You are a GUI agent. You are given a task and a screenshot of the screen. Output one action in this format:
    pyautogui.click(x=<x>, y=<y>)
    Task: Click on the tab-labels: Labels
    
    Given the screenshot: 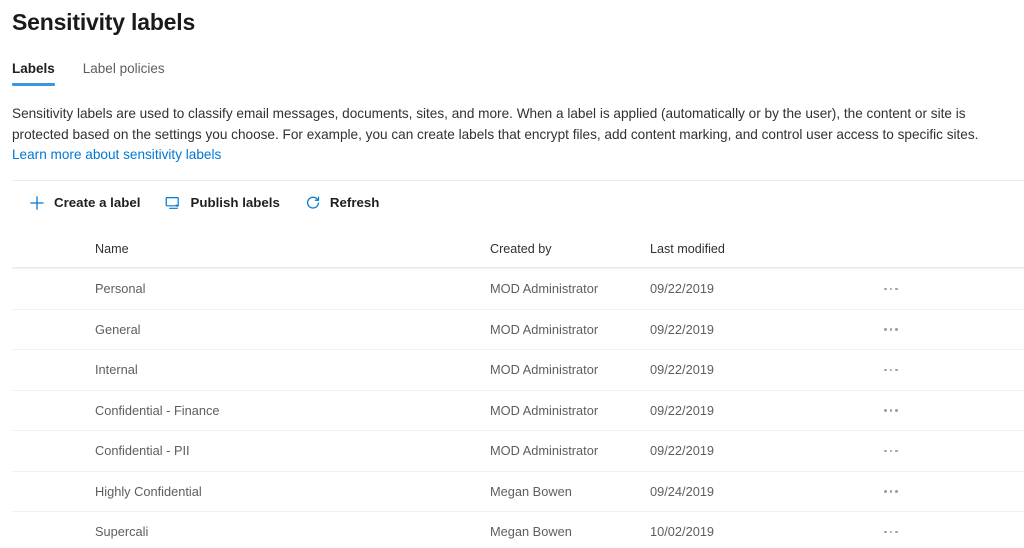 What is the action you would take?
    pyautogui.click(x=33, y=74)
    